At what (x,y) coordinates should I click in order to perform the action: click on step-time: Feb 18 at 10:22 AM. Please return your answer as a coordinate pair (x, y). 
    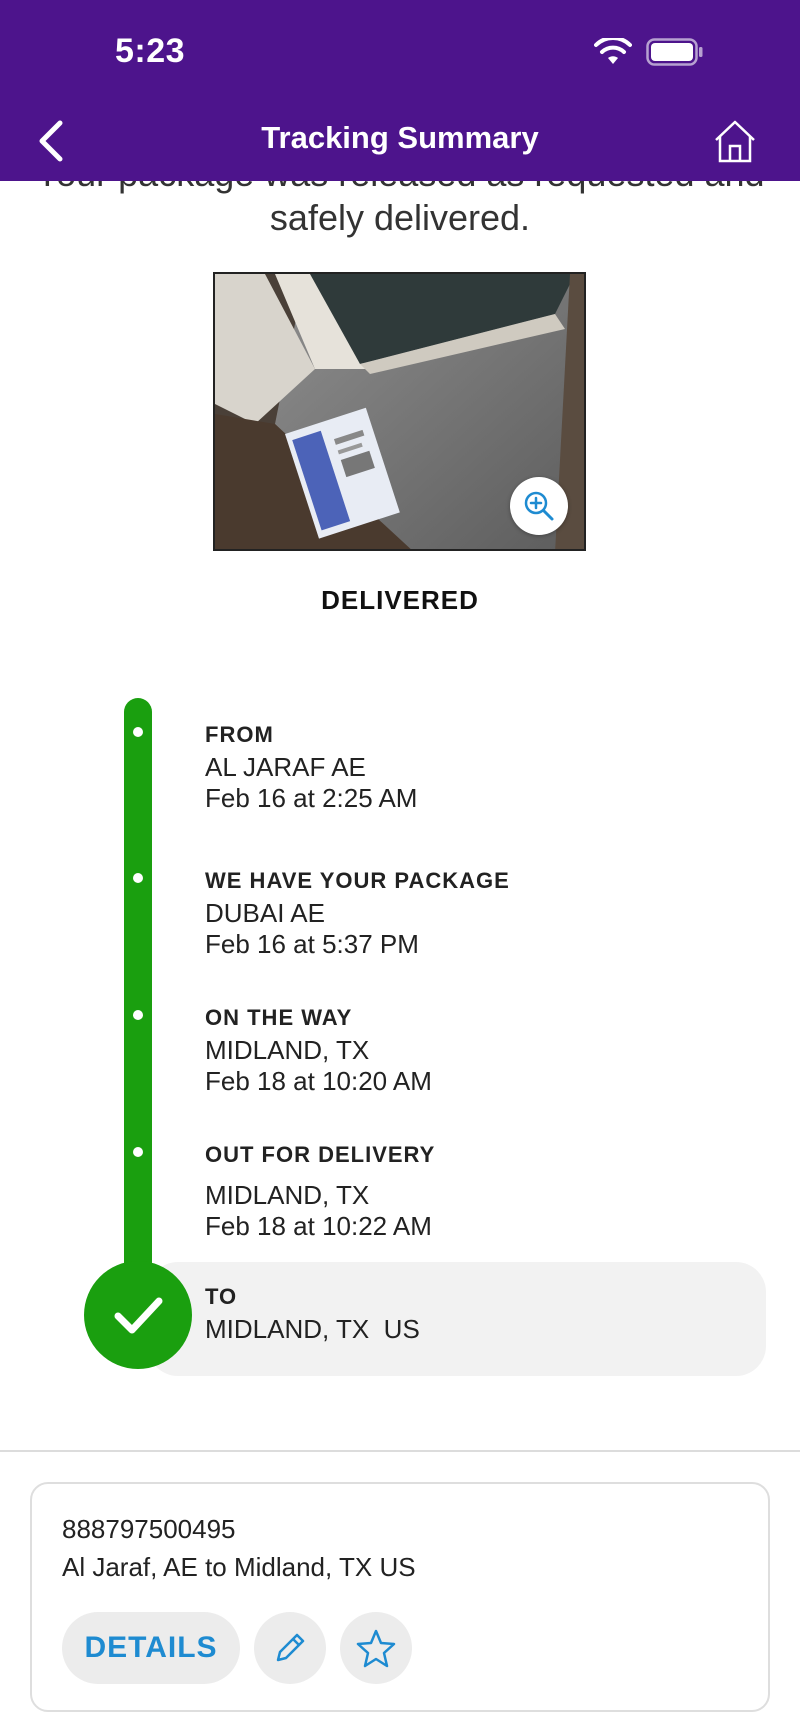
    Looking at the image, I should click on (318, 1226).